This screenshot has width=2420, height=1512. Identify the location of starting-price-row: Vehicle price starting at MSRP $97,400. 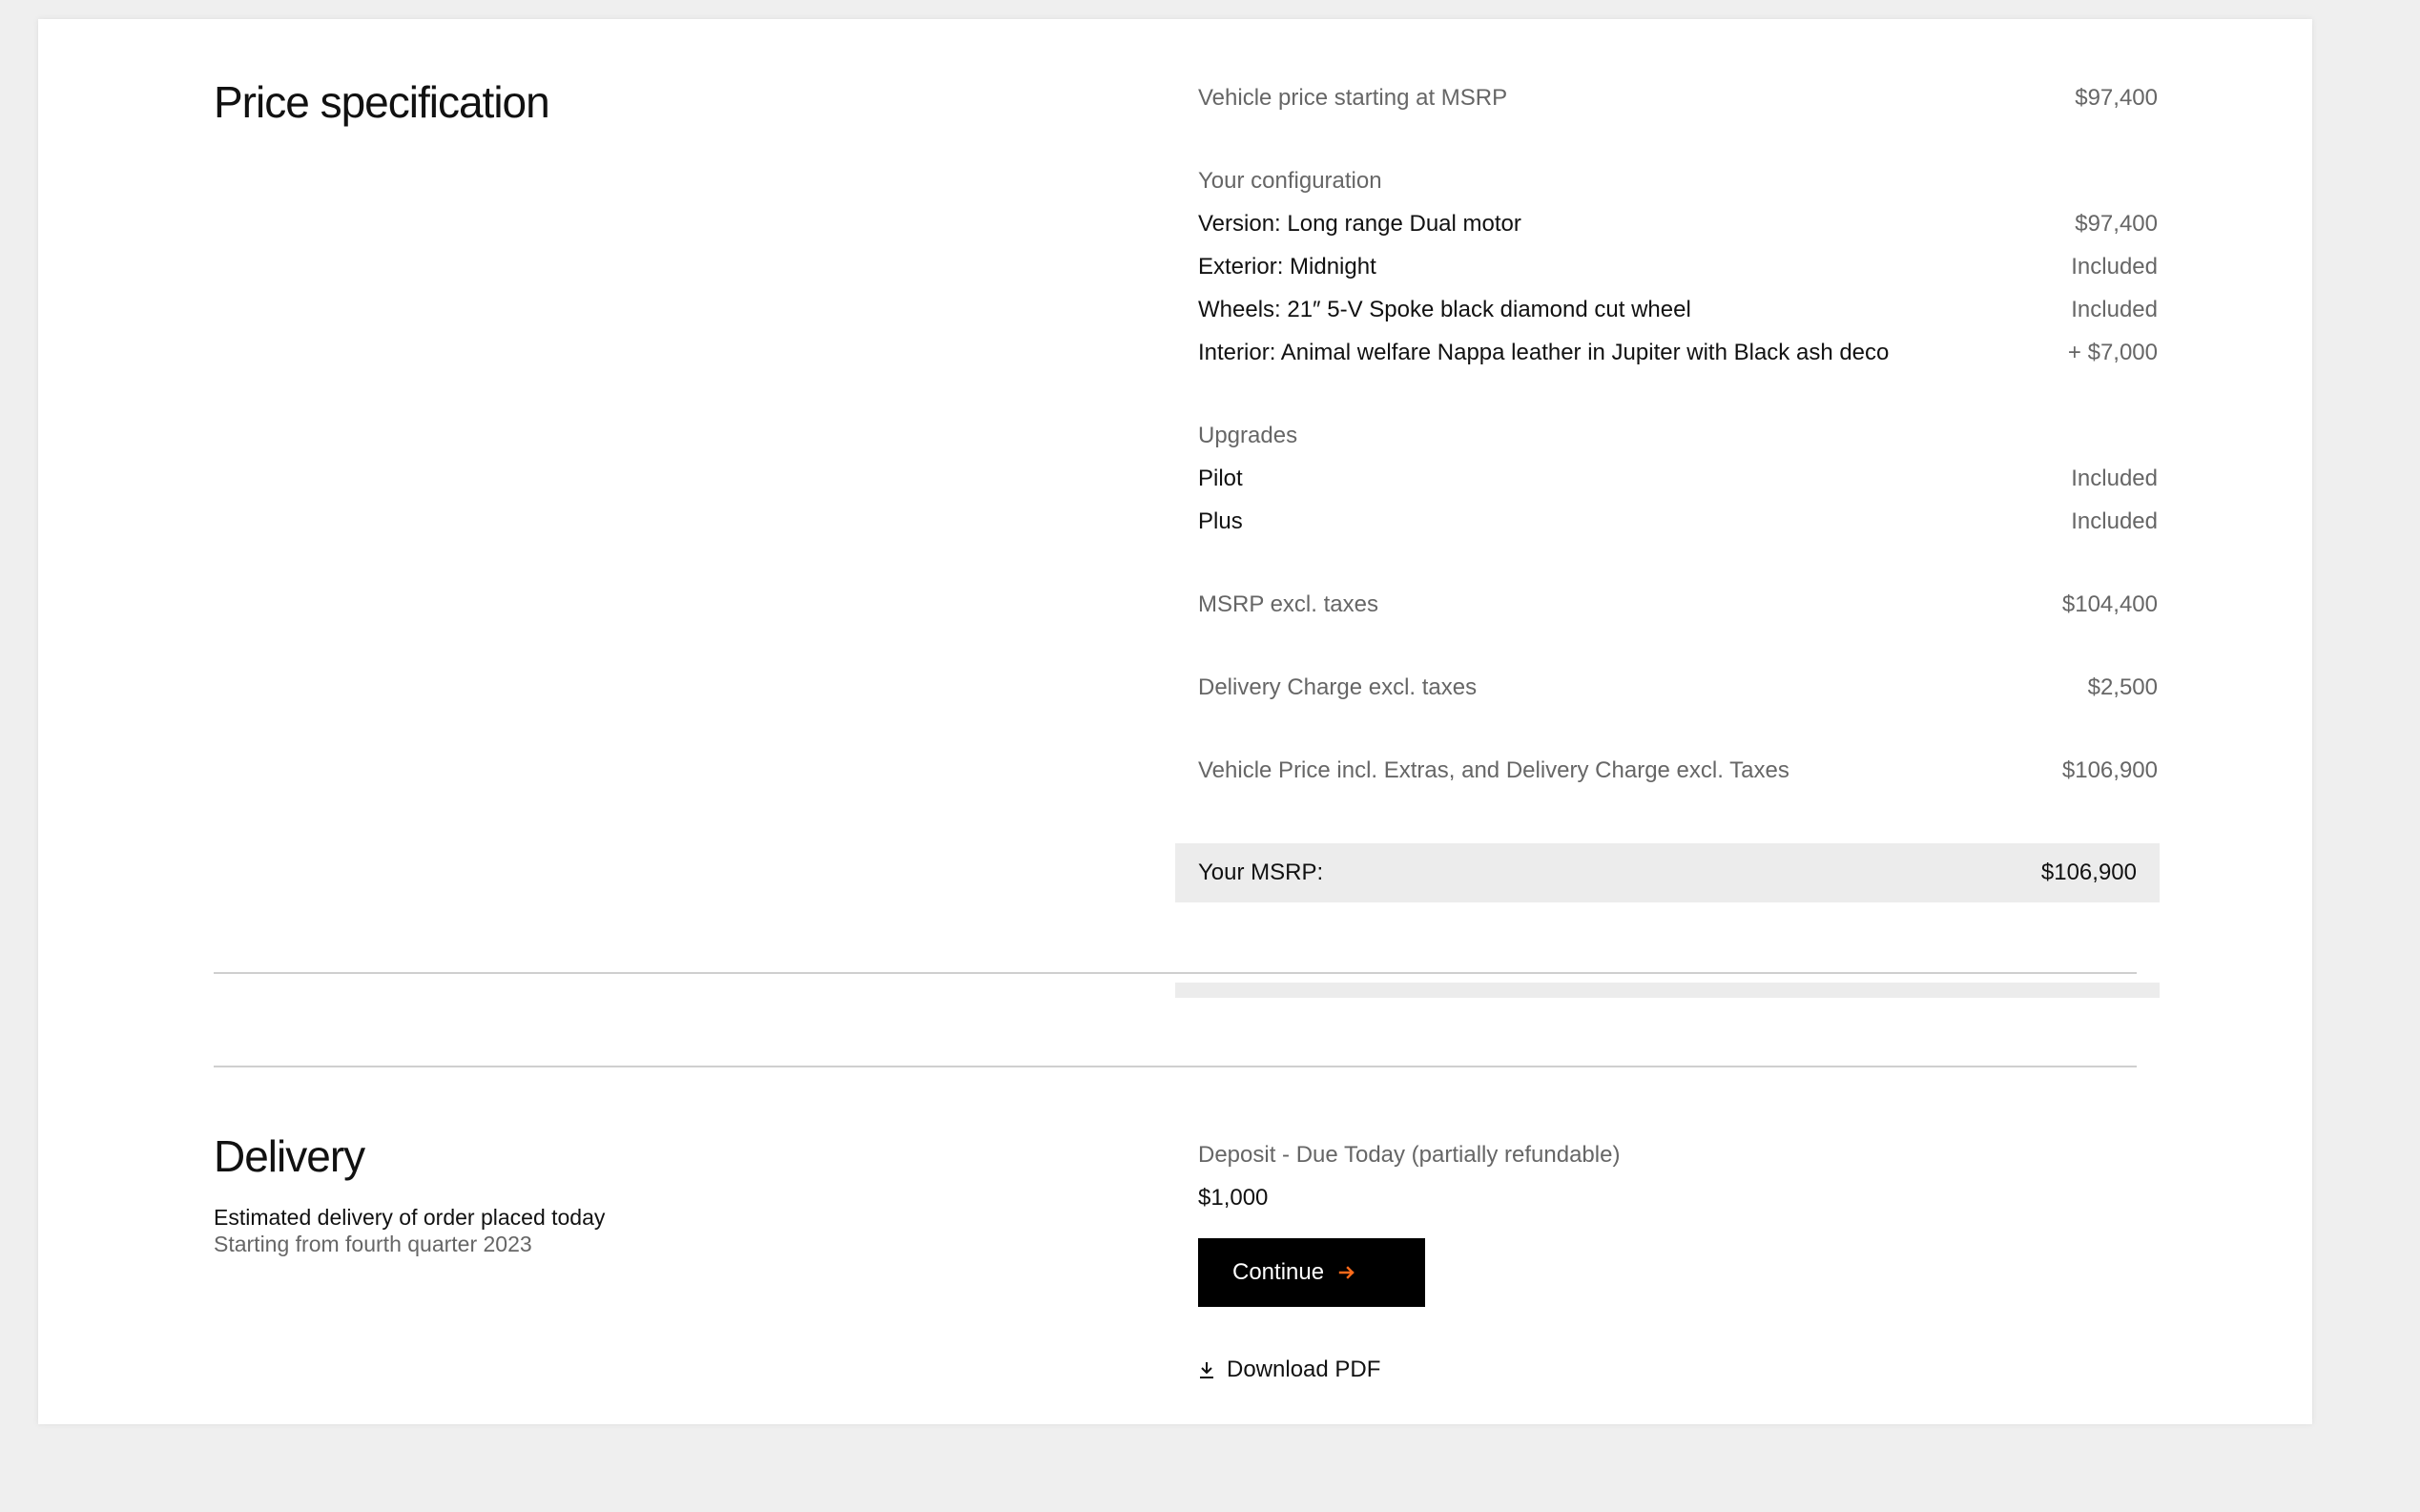
(1678, 97).